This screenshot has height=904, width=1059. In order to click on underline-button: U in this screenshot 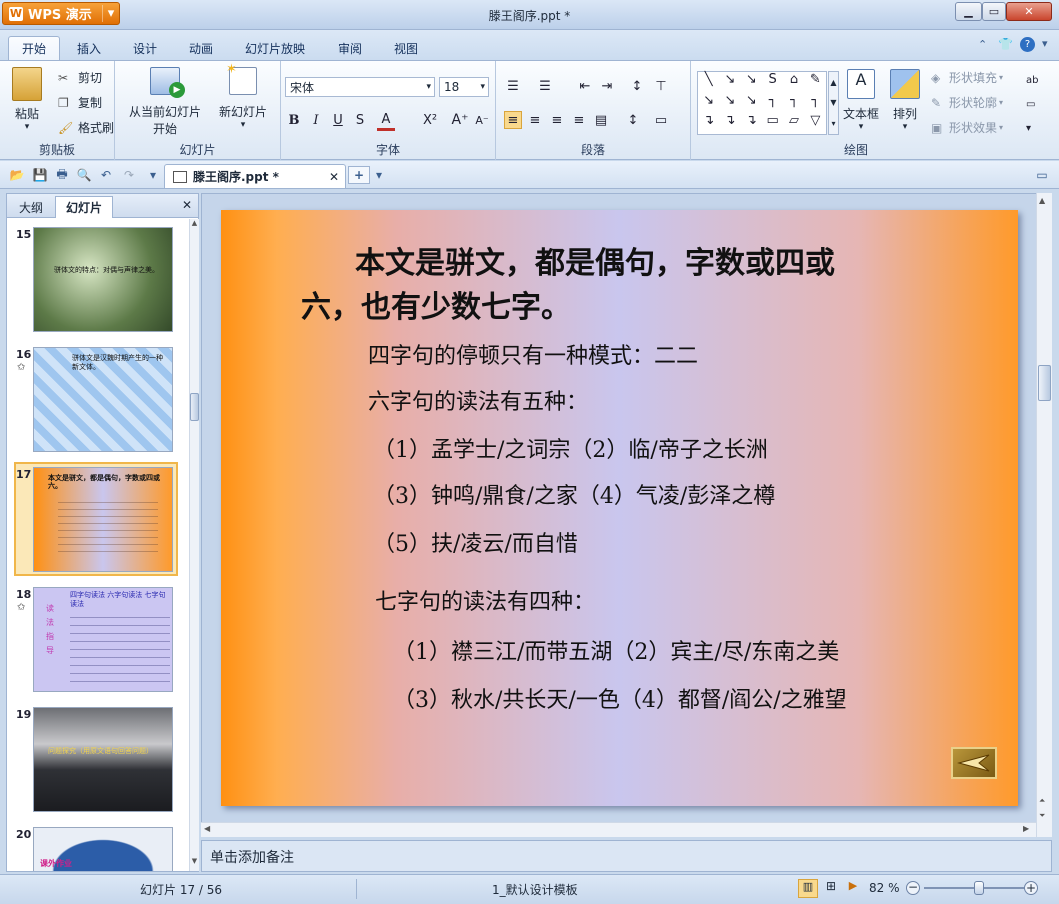, I will do `click(338, 120)`.